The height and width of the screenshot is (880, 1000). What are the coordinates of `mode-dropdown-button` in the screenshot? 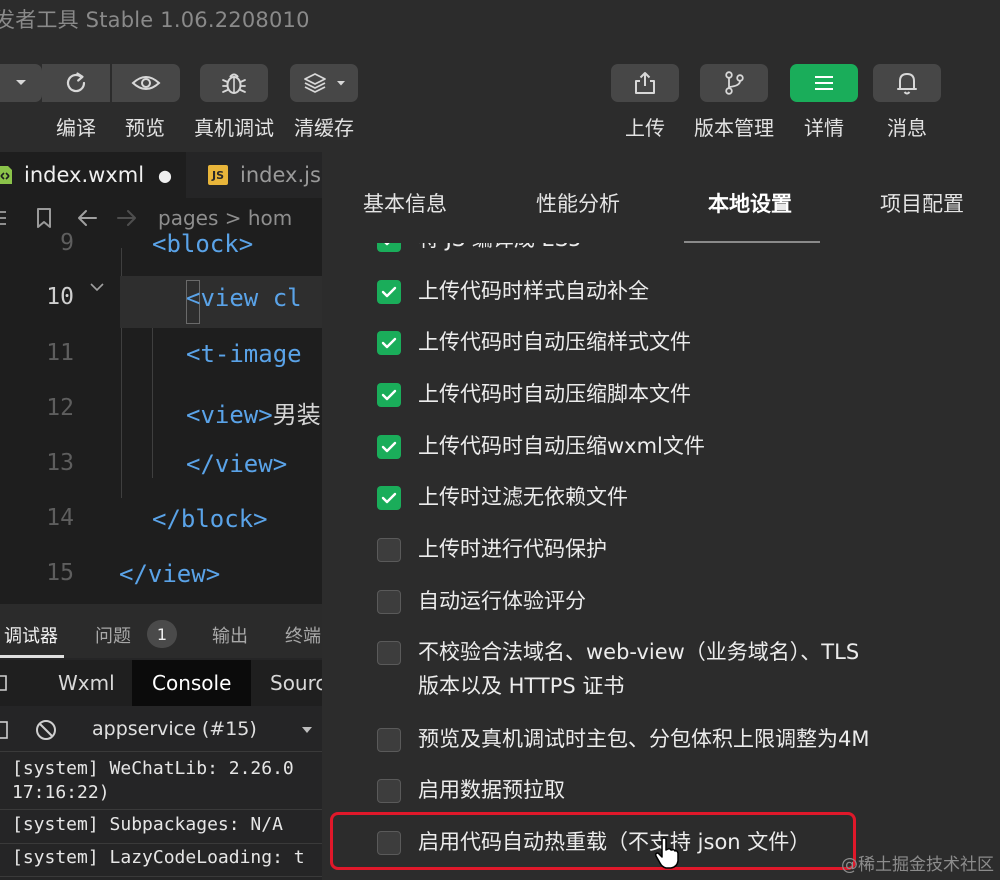 It's located at (21, 83).